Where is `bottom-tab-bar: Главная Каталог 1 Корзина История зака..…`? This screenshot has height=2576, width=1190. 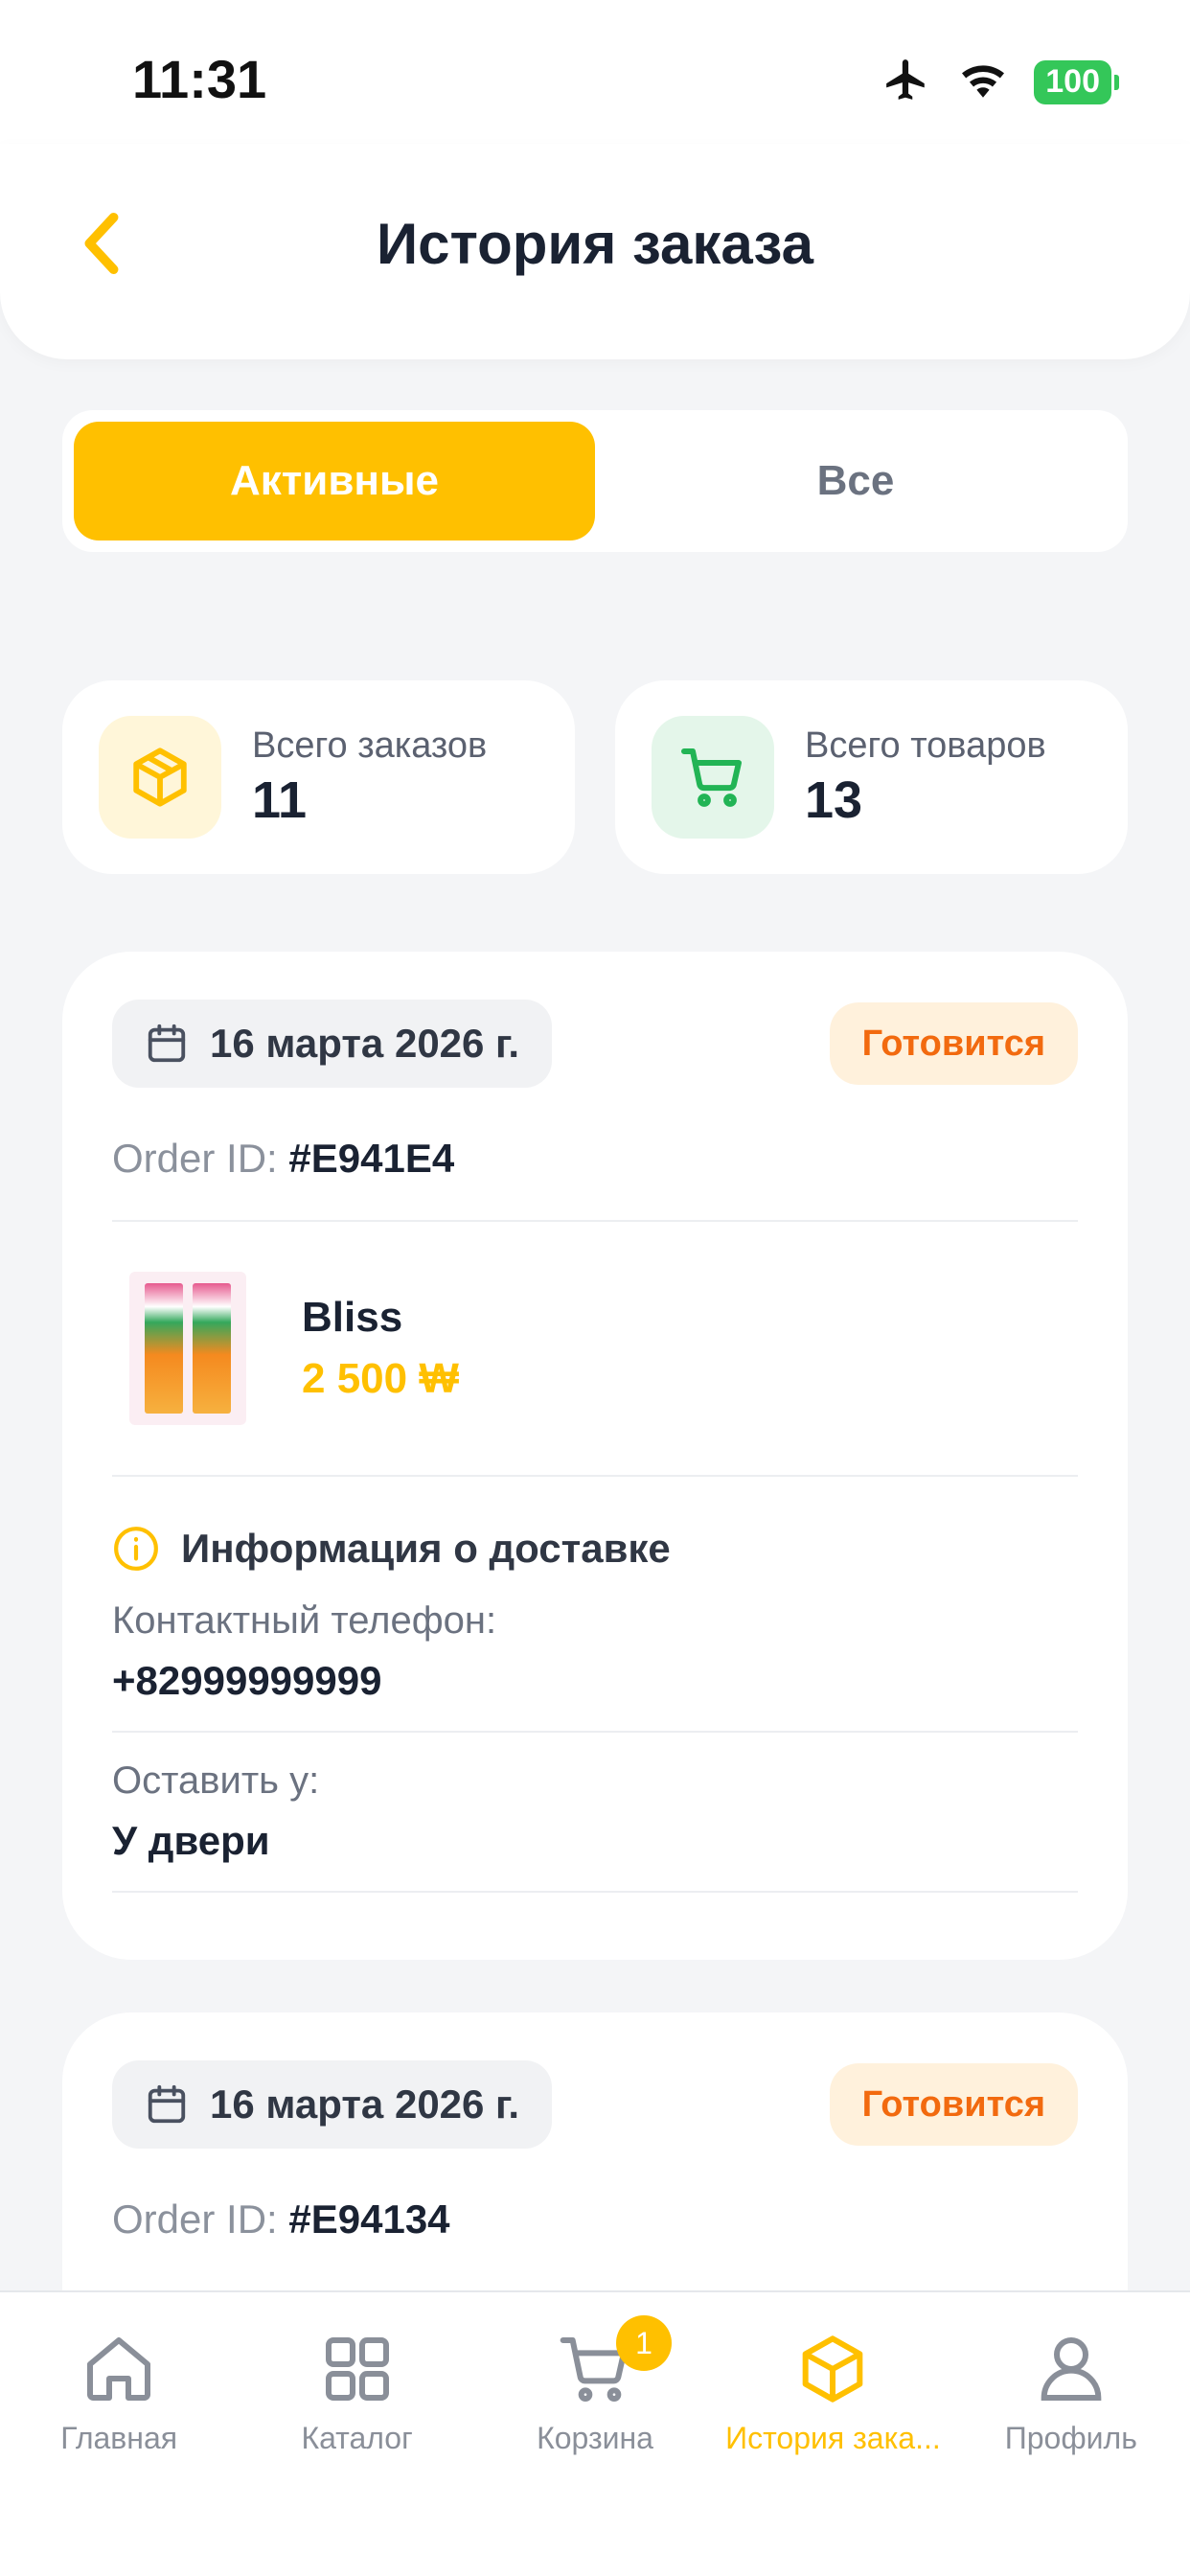 bottom-tab-bar: Главная Каталог 1 Корзина История зака..… is located at coordinates (595, 2433).